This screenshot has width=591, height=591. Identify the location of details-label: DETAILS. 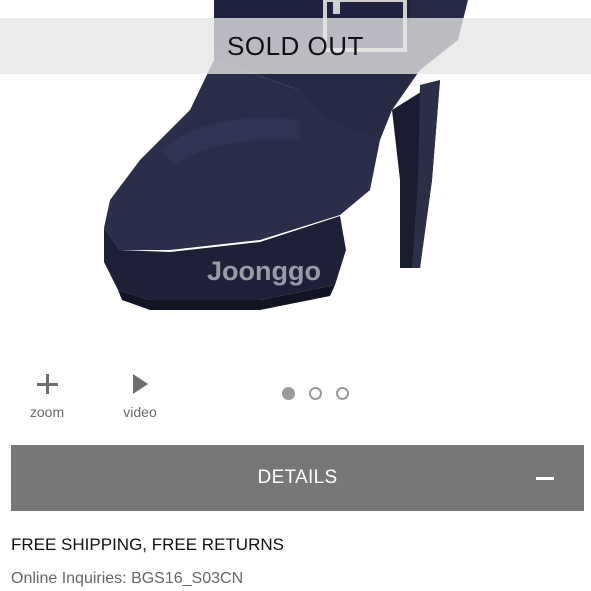
(297, 477).